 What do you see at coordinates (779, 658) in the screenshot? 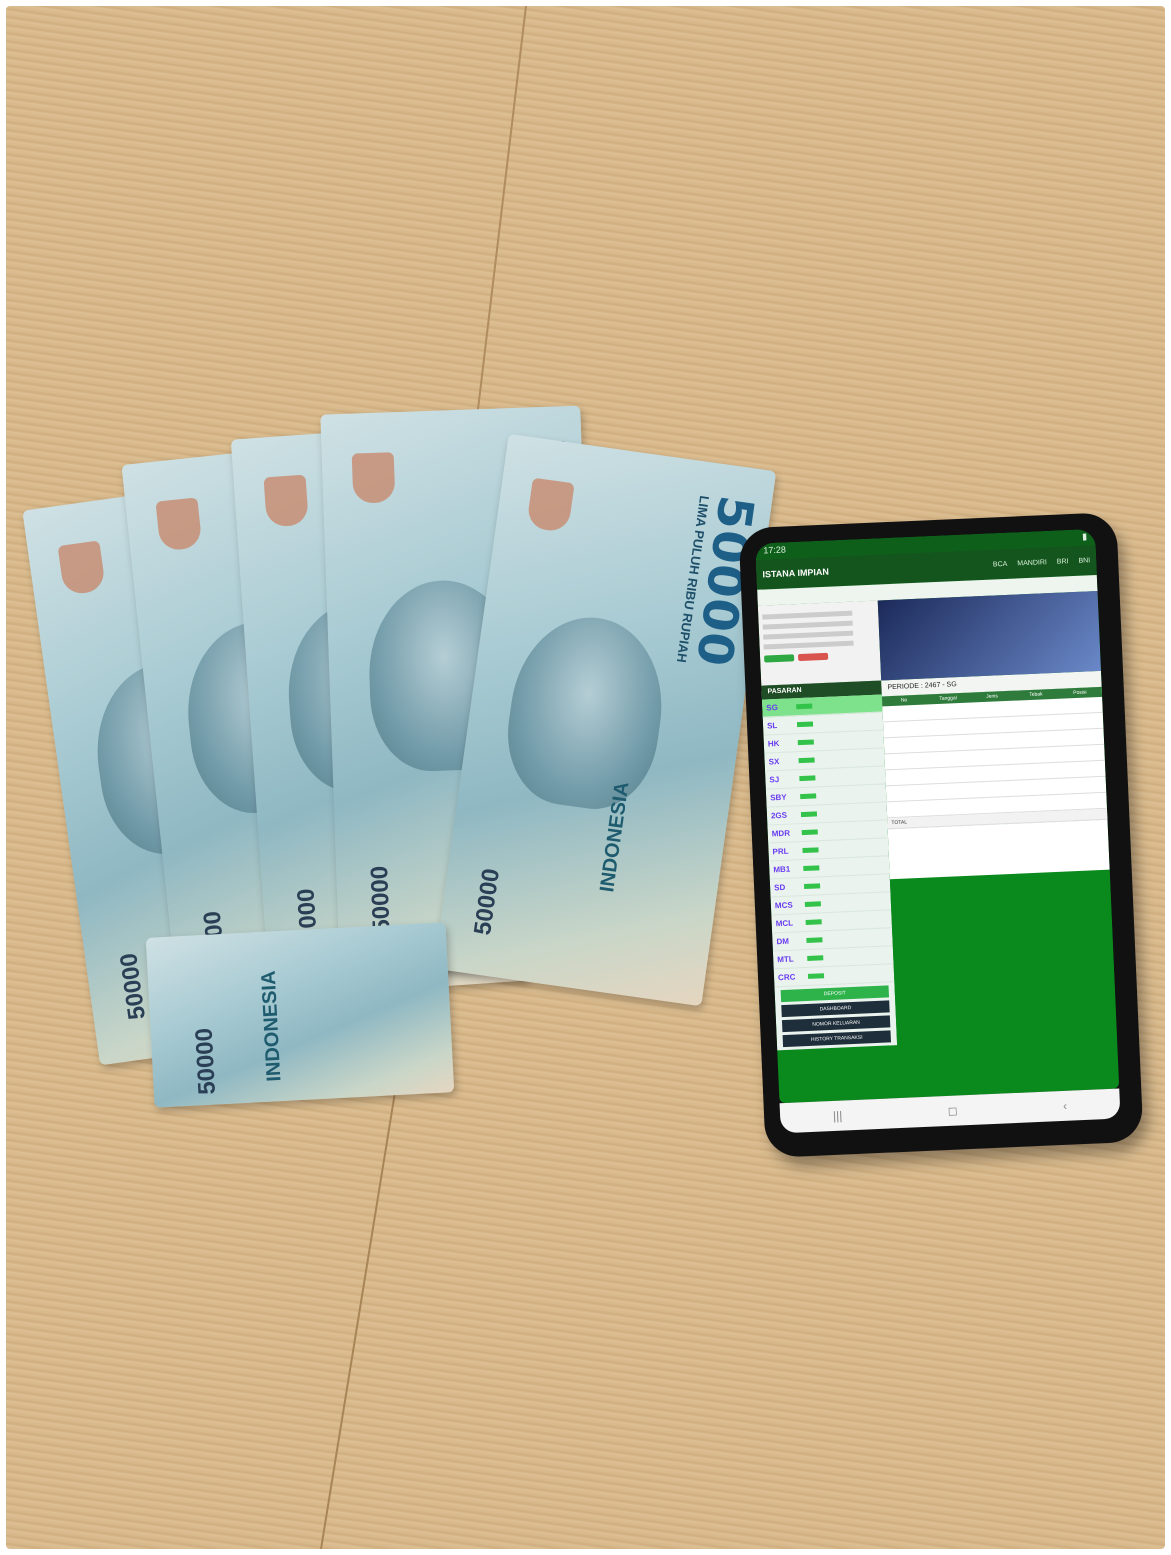
I see `action-button` at bounding box center [779, 658].